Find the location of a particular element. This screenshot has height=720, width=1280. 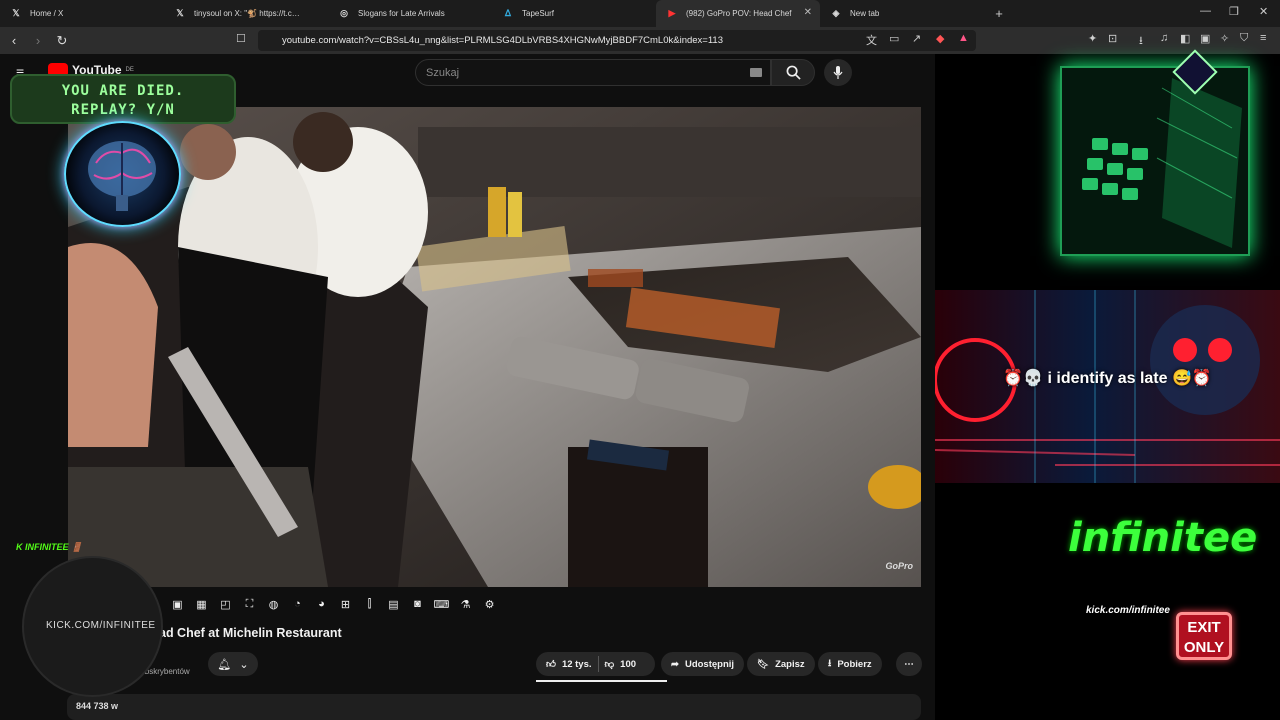

search-button is located at coordinates (793, 72).